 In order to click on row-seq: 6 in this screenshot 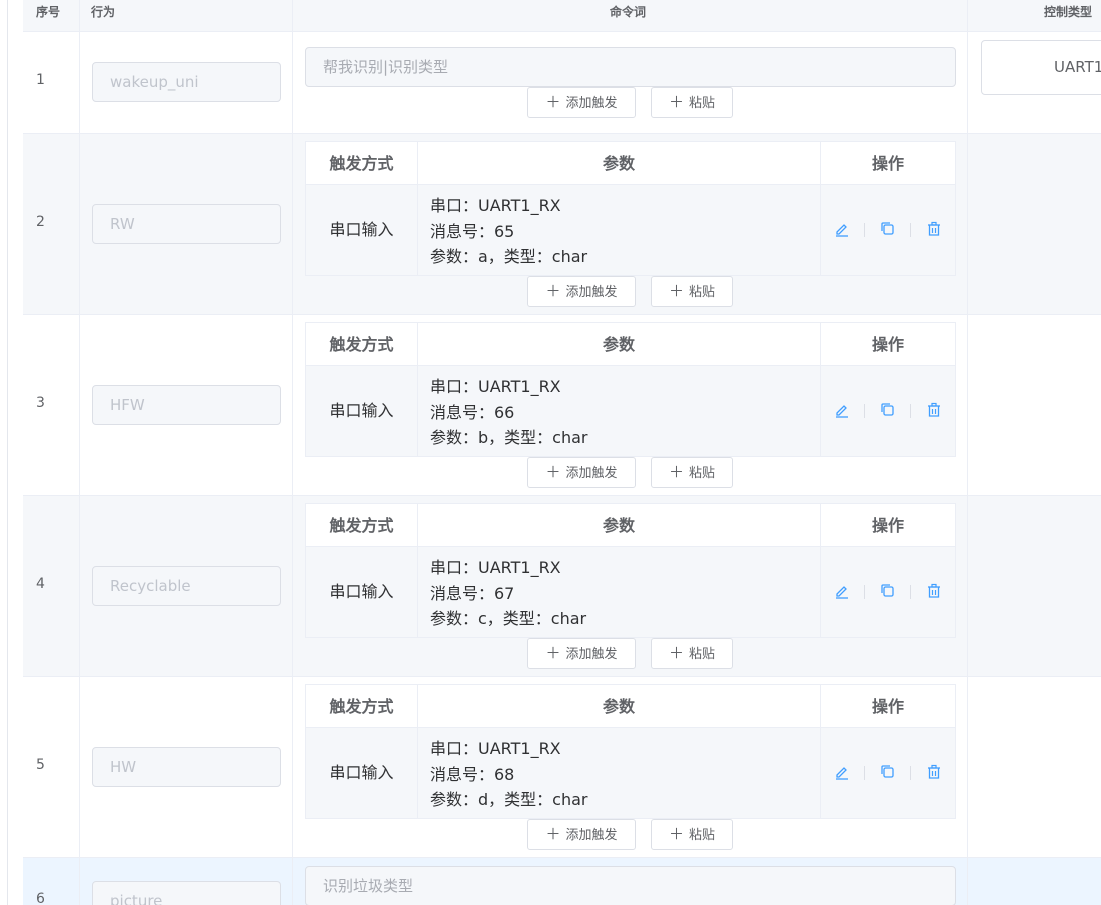, I will do `click(40, 898)`.